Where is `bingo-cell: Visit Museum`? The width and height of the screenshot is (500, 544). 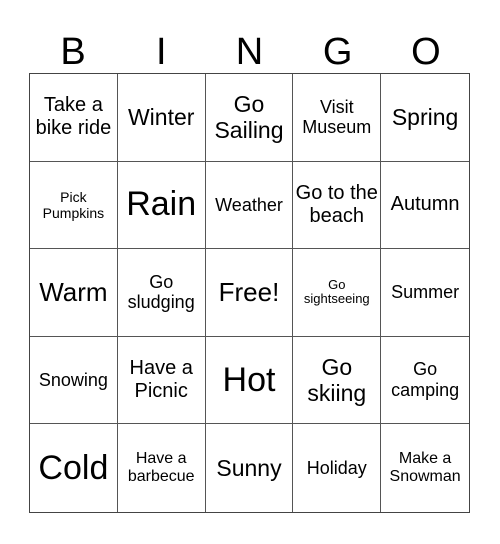 bingo-cell: Visit Museum is located at coordinates (337, 118).